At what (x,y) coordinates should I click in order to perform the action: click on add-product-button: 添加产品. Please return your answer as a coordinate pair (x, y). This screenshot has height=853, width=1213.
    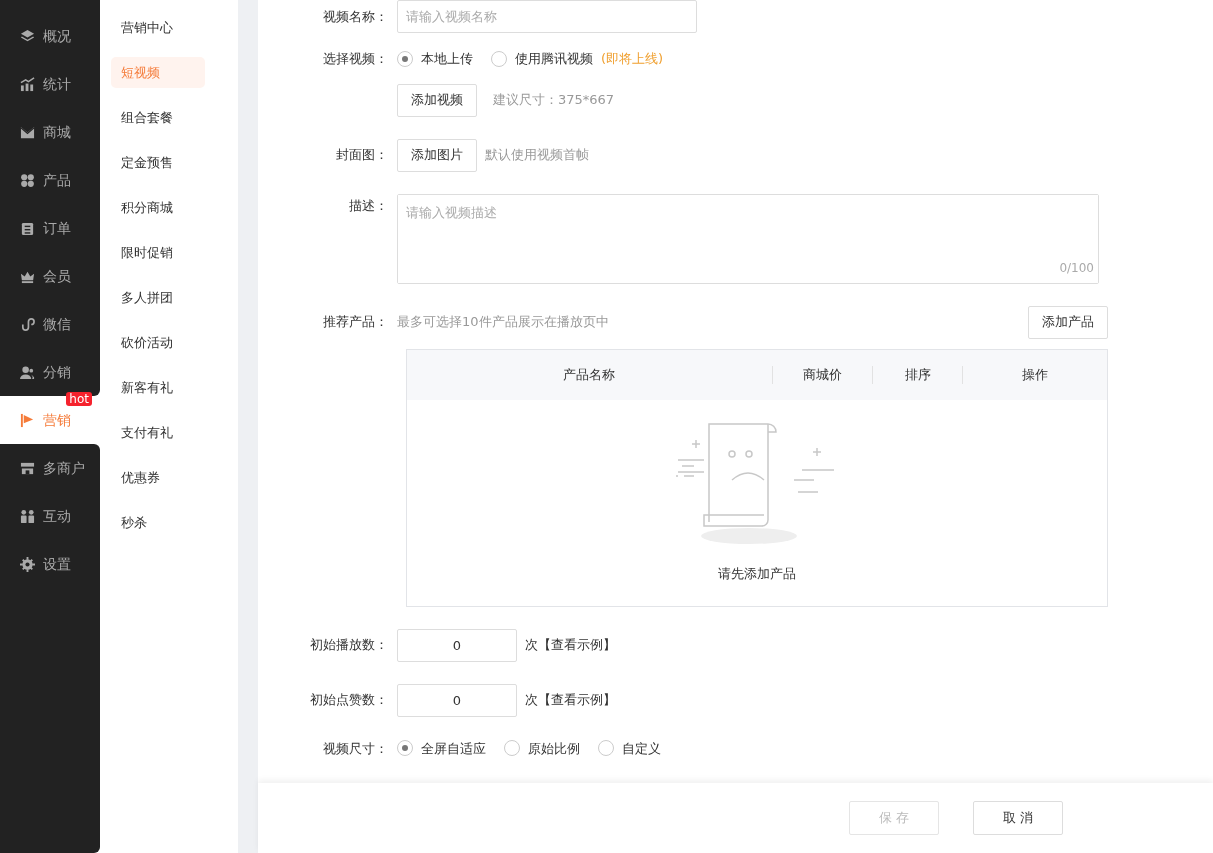
    Looking at the image, I should click on (1068, 322).